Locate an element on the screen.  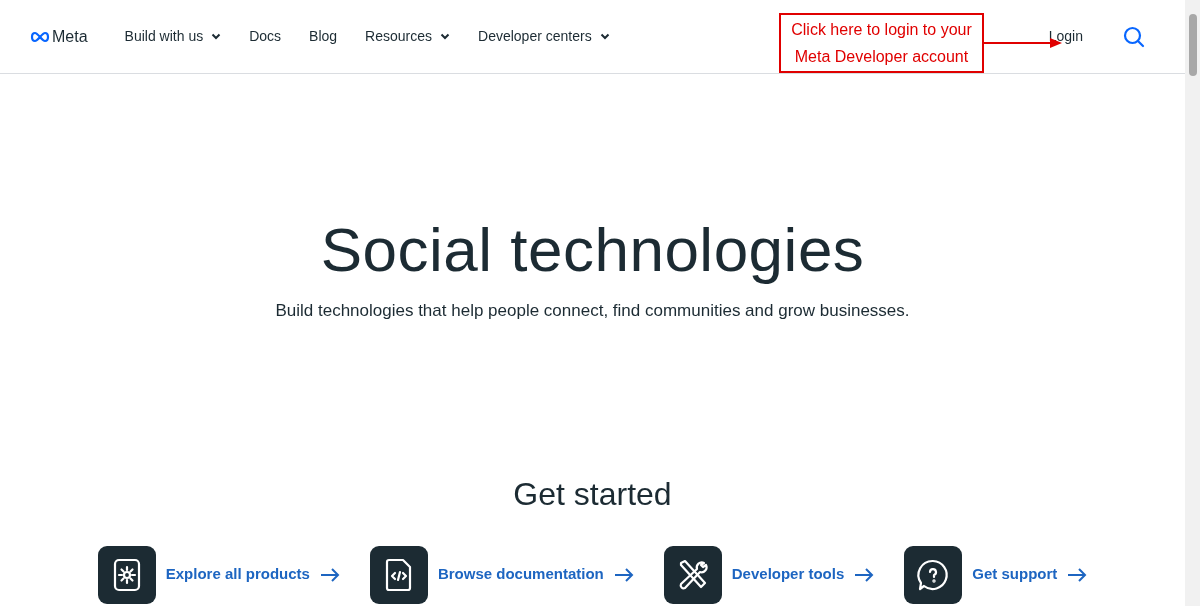
search-icon is located at coordinates (1134, 36).